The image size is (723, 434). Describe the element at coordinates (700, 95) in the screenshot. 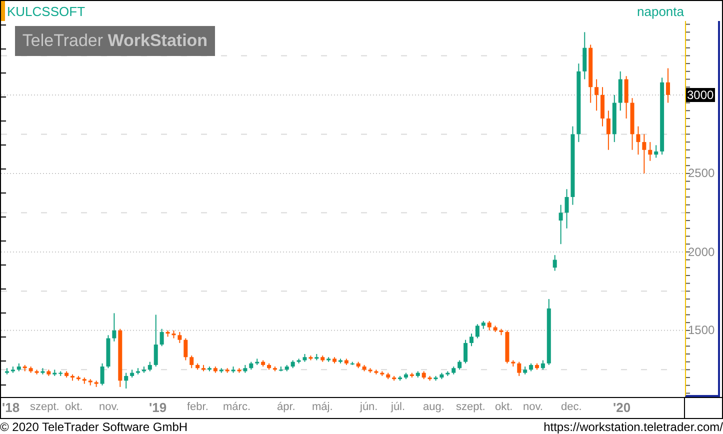

I see `current-price-label: 3000` at that location.